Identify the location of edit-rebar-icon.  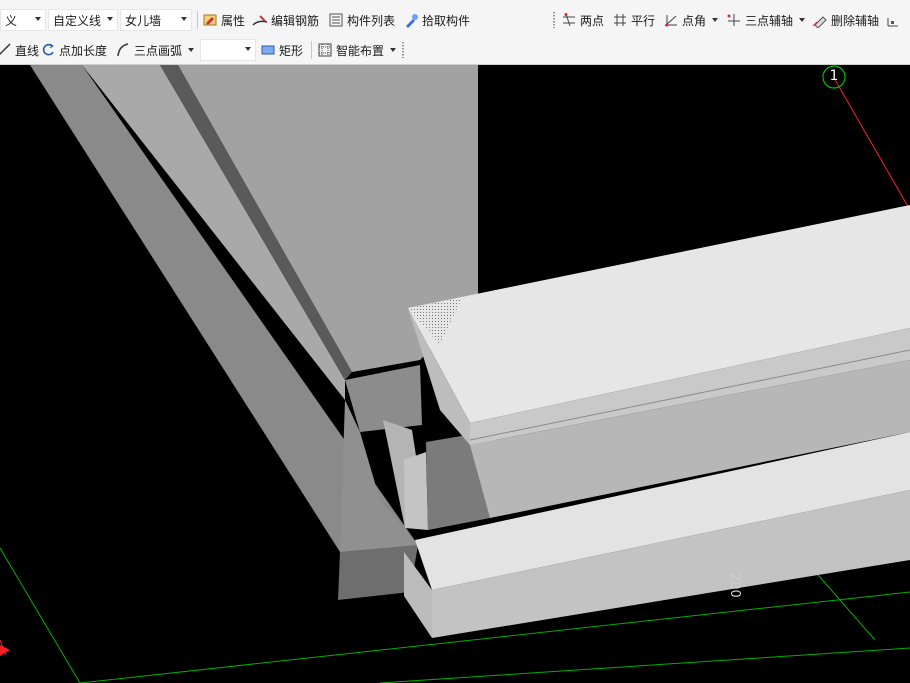
(260, 20).